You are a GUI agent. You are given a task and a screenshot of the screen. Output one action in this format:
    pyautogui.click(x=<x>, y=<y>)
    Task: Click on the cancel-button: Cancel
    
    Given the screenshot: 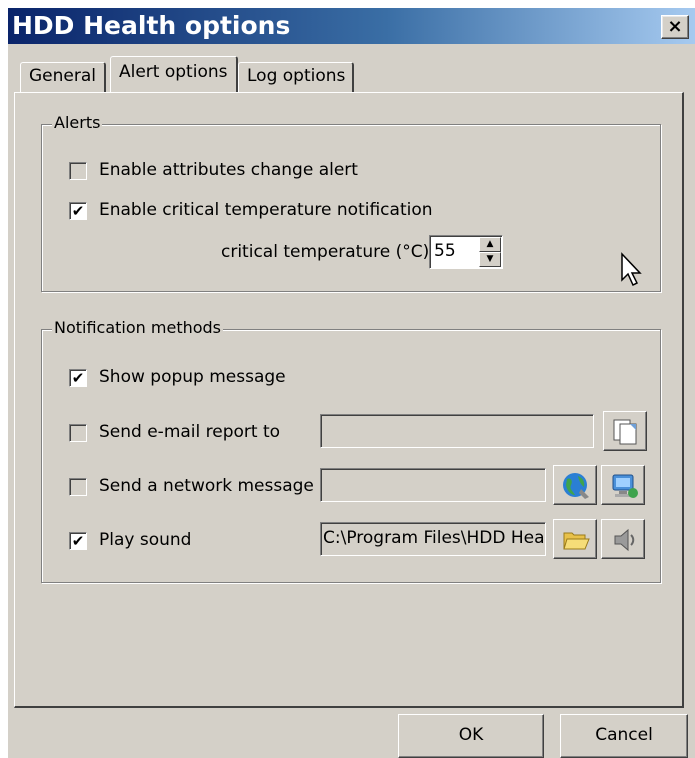 What is the action you would take?
    pyautogui.click(x=624, y=736)
    